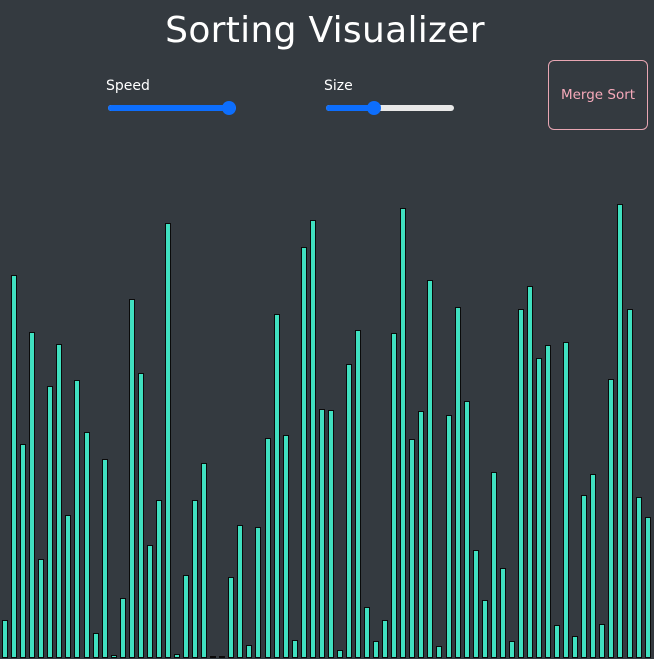 The image size is (654, 659). Describe the element at coordinates (168, 108) in the screenshot. I see `speed-slider-fill` at that location.